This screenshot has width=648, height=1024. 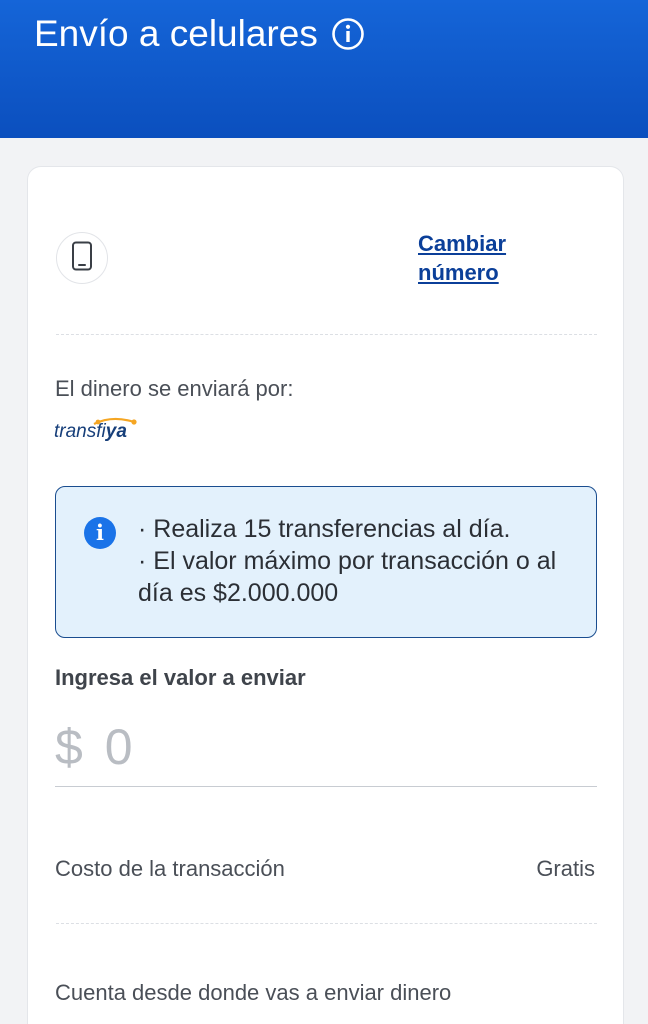 I want to click on info-circle-icon, so click(x=348, y=34).